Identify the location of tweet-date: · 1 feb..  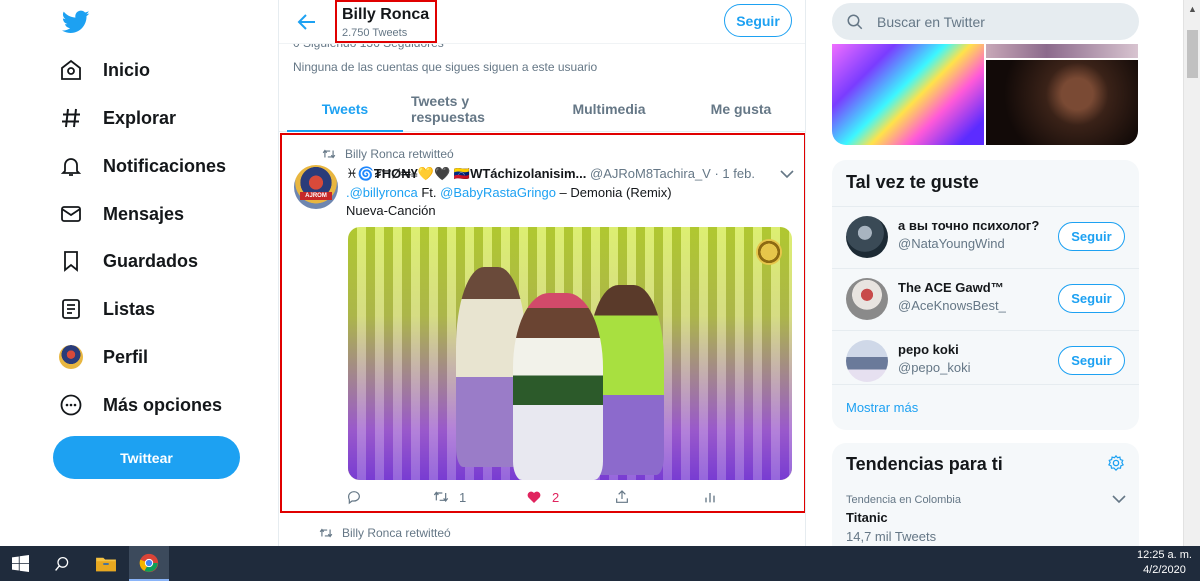
(734, 173).